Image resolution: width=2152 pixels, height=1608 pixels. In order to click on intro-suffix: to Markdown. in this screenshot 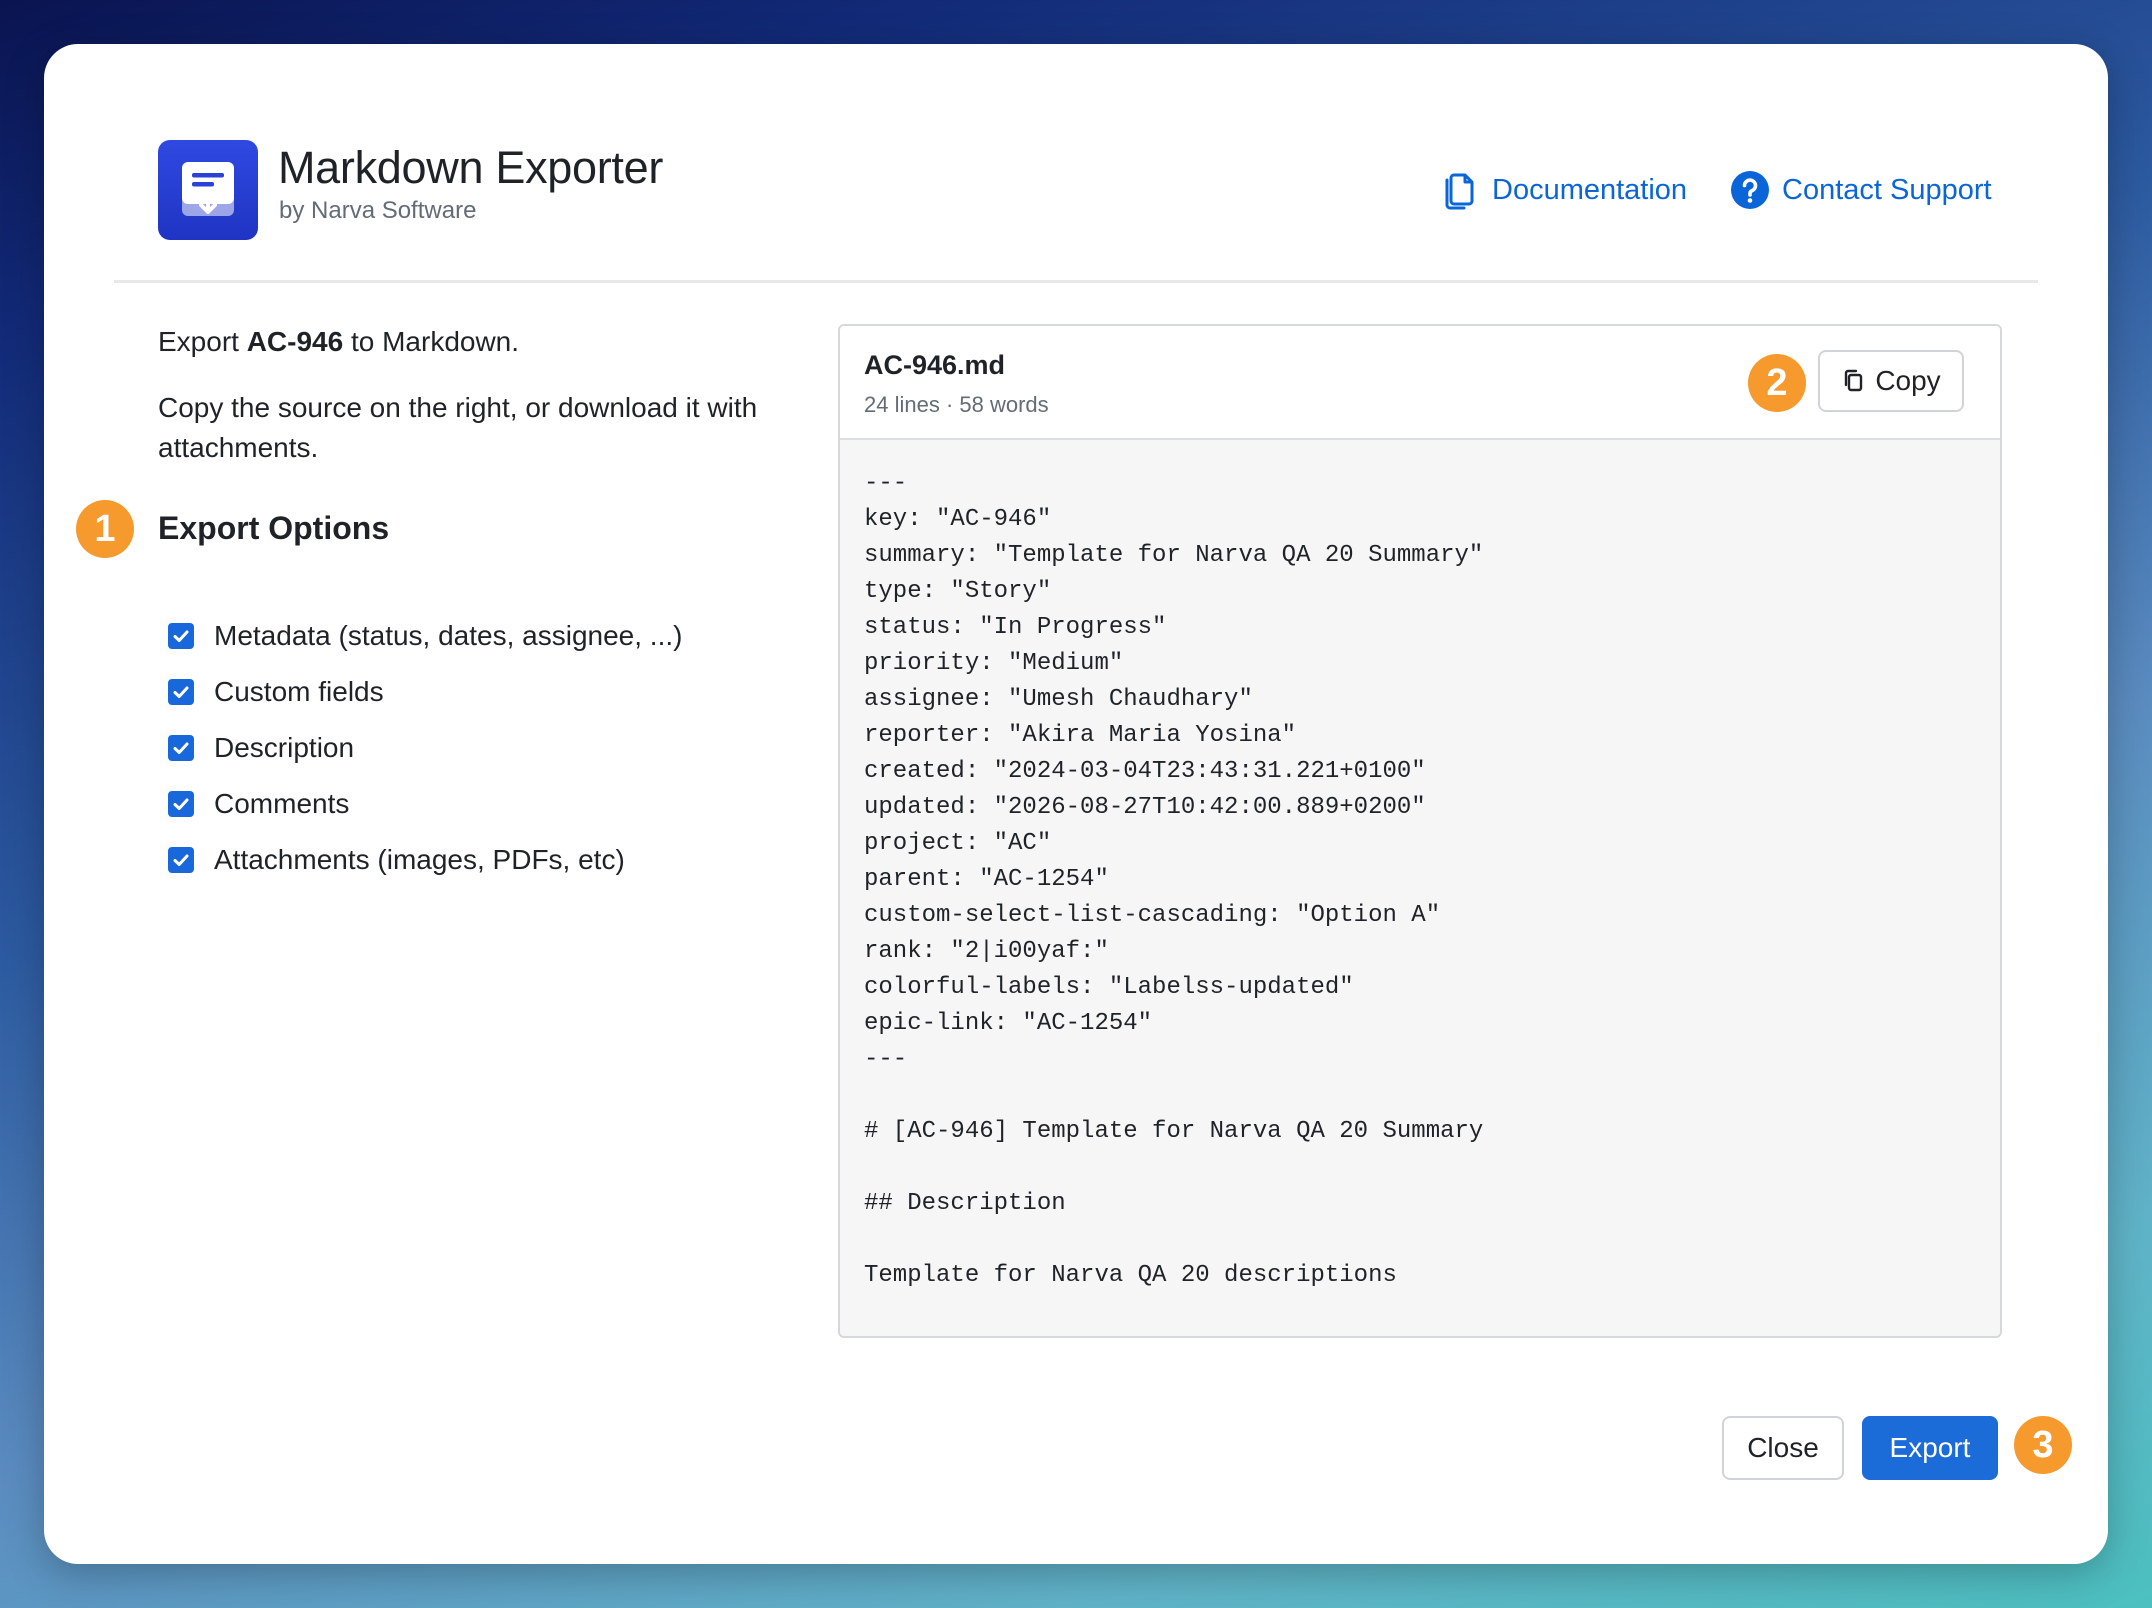, I will do `click(431, 341)`.